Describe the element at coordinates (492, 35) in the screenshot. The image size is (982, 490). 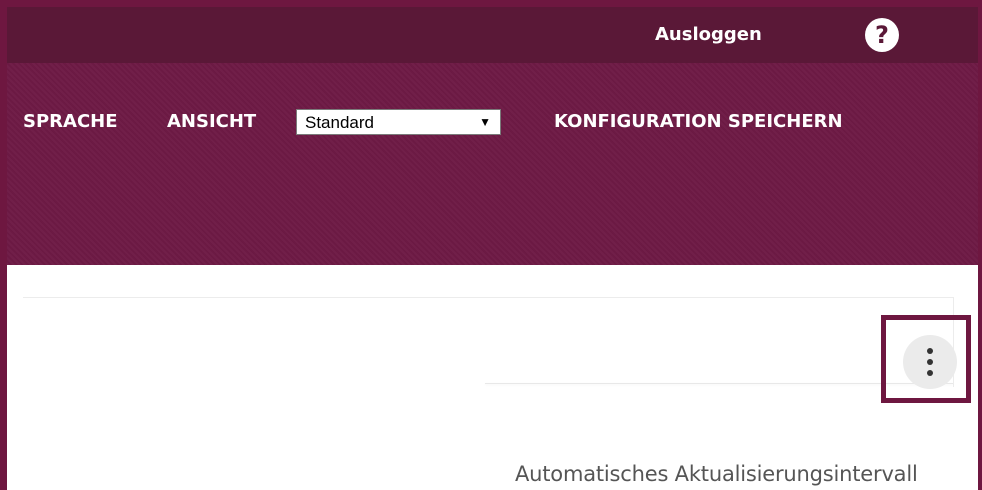
I see `top-bar: Ausloggen ?` at that location.